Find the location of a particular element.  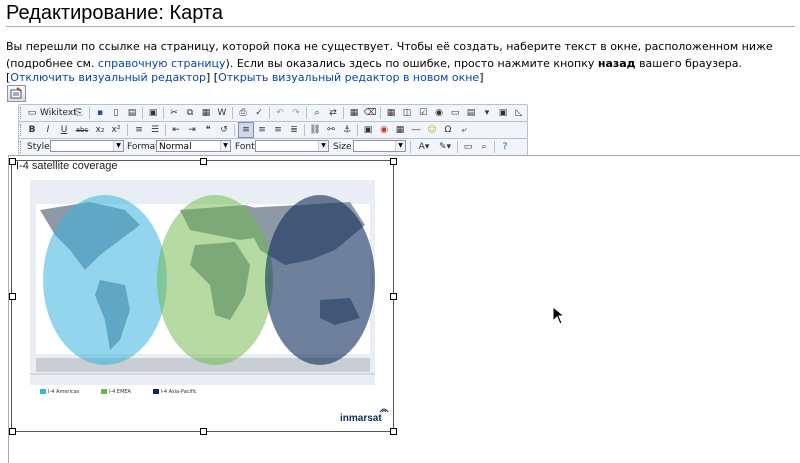

form-icon: ◫ is located at coordinates (407, 113).